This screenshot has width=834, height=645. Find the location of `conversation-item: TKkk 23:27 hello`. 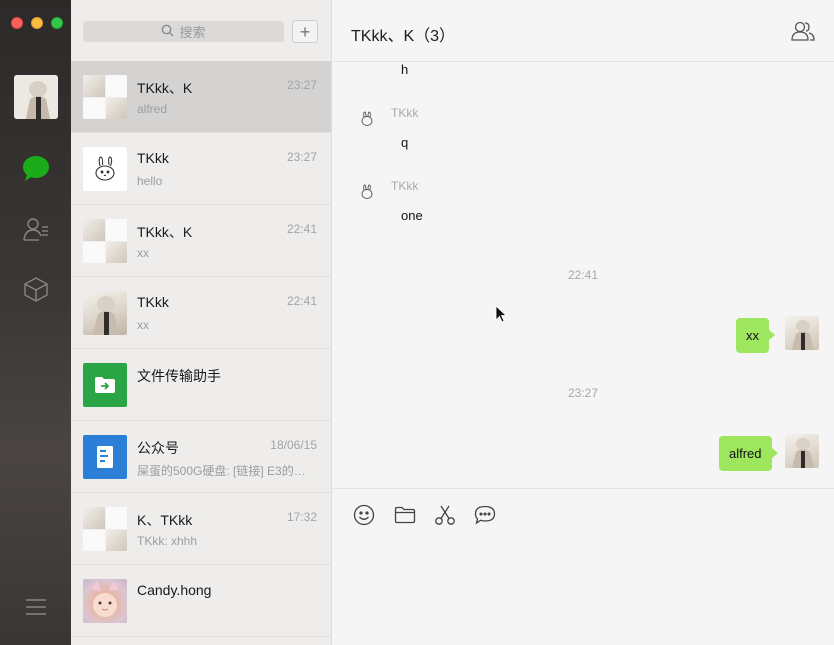

conversation-item: TKkk 23:27 hello is located at coordinates (201, 169).